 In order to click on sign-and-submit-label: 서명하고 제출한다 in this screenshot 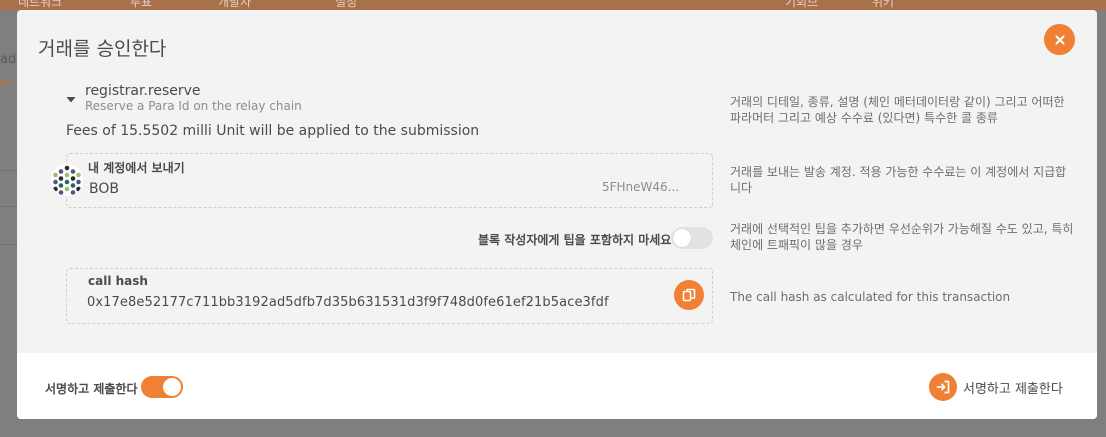, I will do `click(1013, 389)`.